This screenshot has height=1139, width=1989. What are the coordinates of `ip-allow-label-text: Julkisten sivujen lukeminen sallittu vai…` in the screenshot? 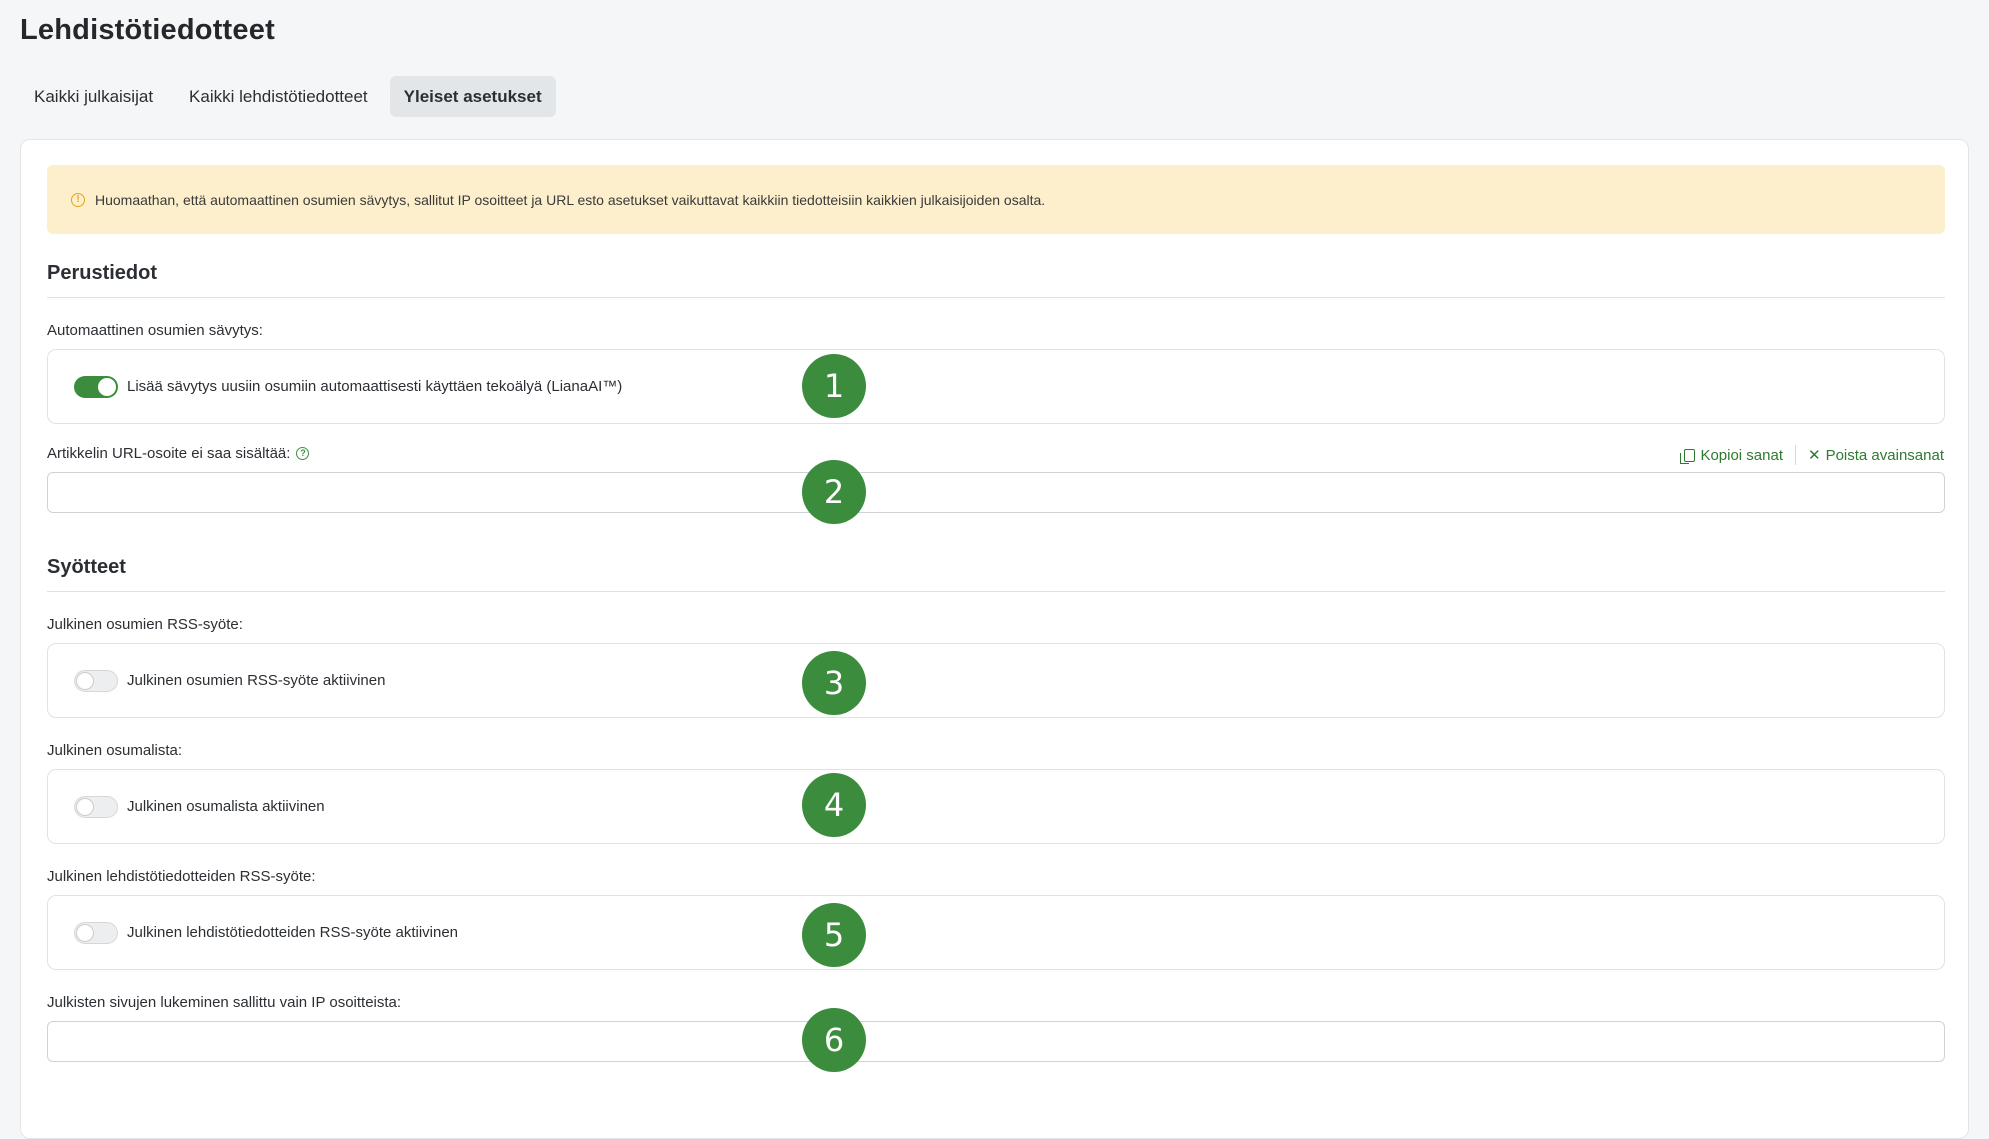 It's located at (224, 1002).